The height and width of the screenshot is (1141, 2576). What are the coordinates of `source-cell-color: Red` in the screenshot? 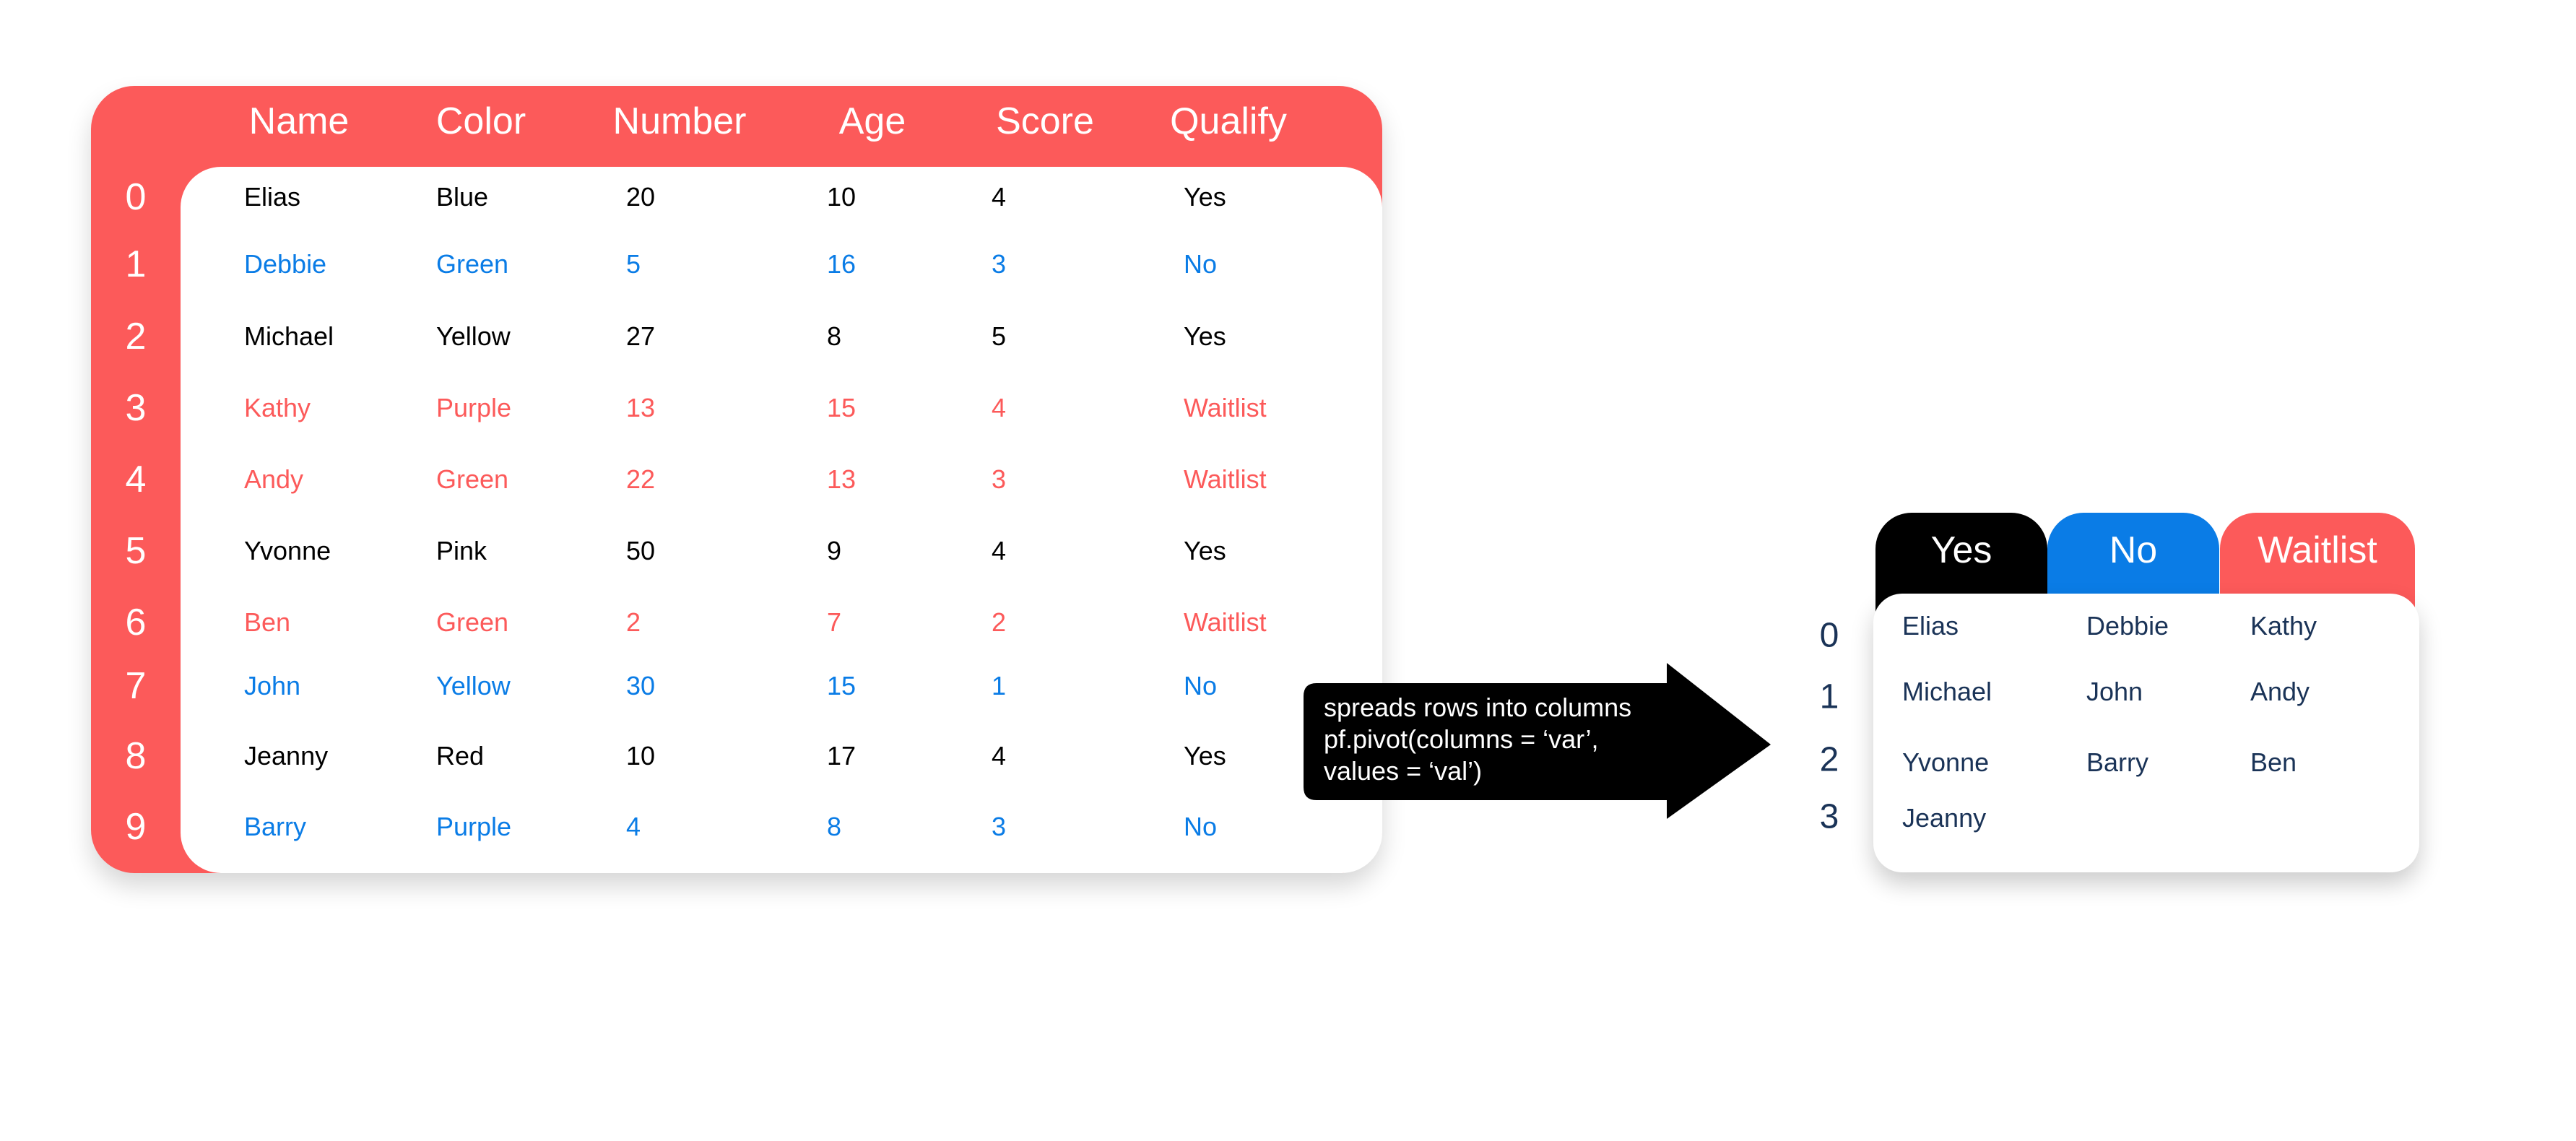 It's located at (460, 756).